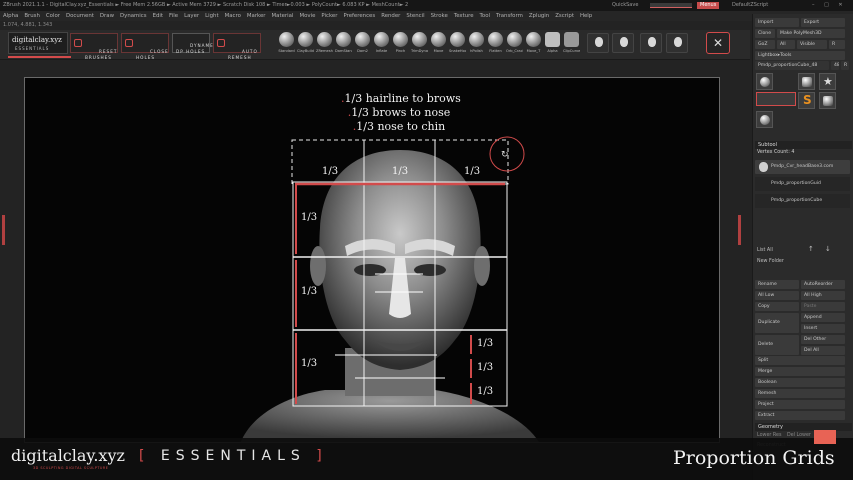 This screenshot has height=480, width=853. Describe the element at coordinates (133, 16) in the screenshot. I see `menu-dynamics: Dynamics` at that location.